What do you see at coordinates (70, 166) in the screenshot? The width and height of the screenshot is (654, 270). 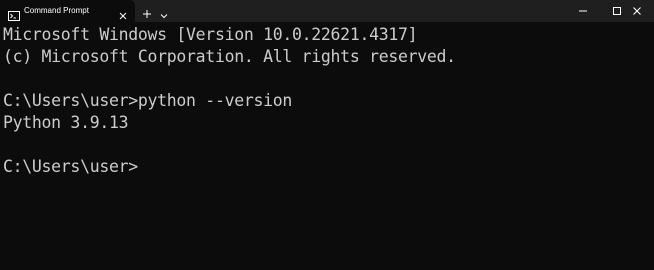 I see `terminal-prompt: C:\Users\user>` at bounding box center [70, 166].